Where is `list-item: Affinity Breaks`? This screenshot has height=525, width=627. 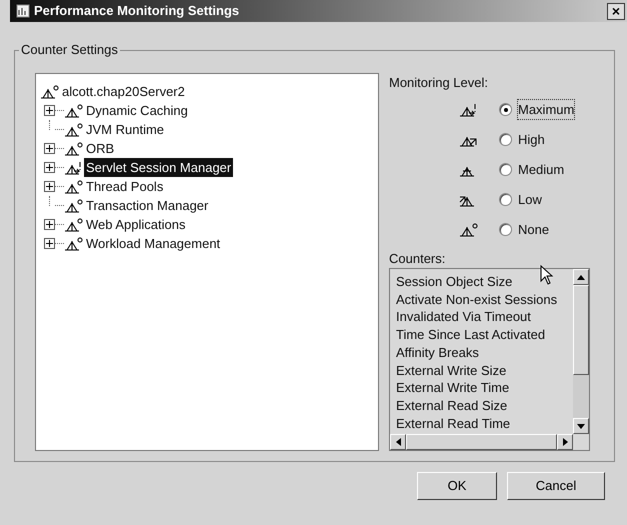 list-item: Affinity Breaks is located at coordinates (481, 353).